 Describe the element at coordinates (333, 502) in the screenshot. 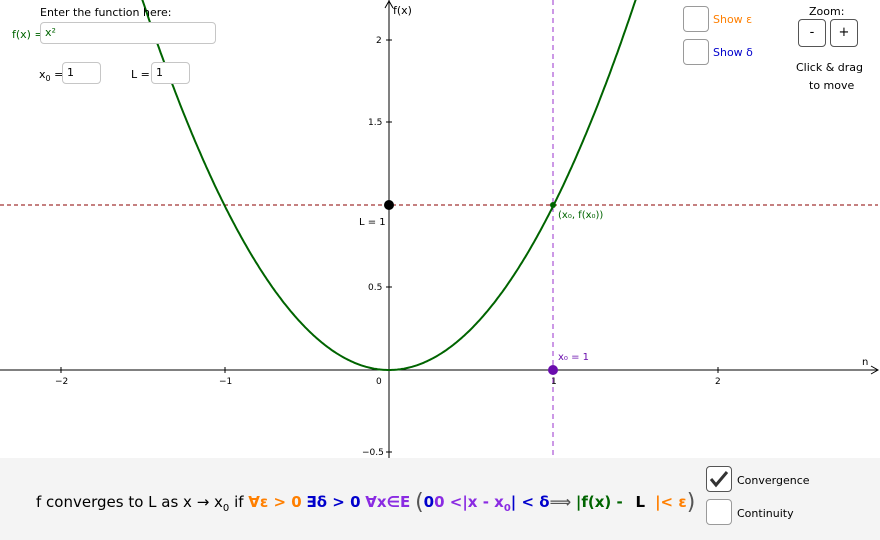

I see `exists-delta: ∃δ > 0` at that location.